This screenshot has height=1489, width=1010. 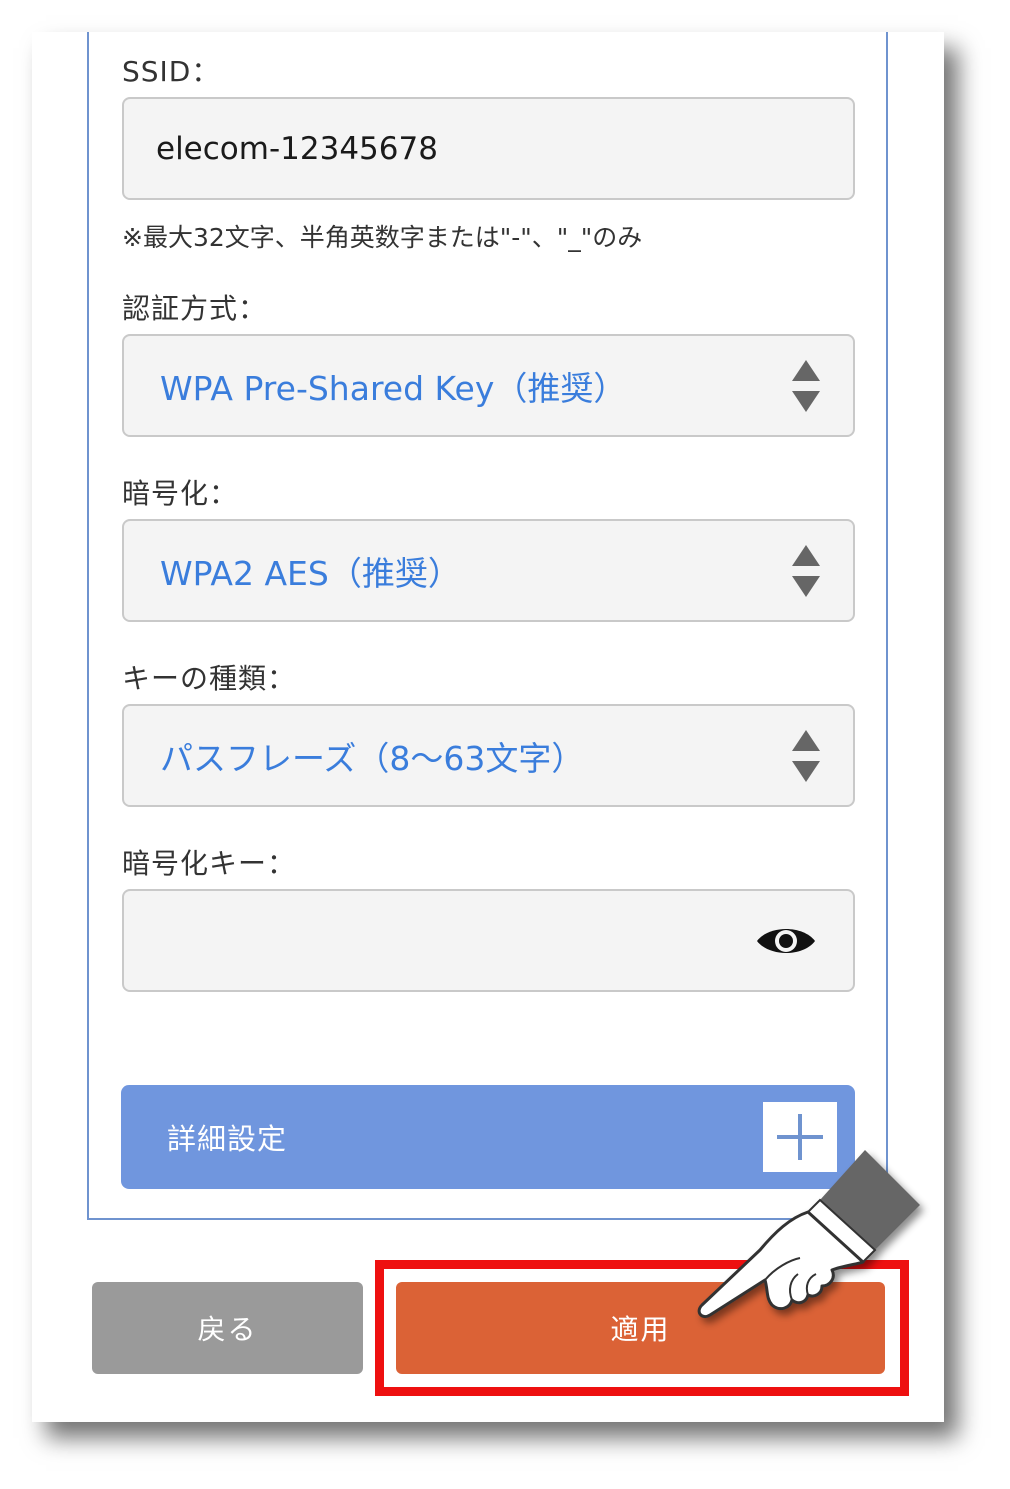 What do you see at coordinates (808, 1234) in the screenshot?
I see `pointing-hand-icon` at bounding box center [808, 1234].